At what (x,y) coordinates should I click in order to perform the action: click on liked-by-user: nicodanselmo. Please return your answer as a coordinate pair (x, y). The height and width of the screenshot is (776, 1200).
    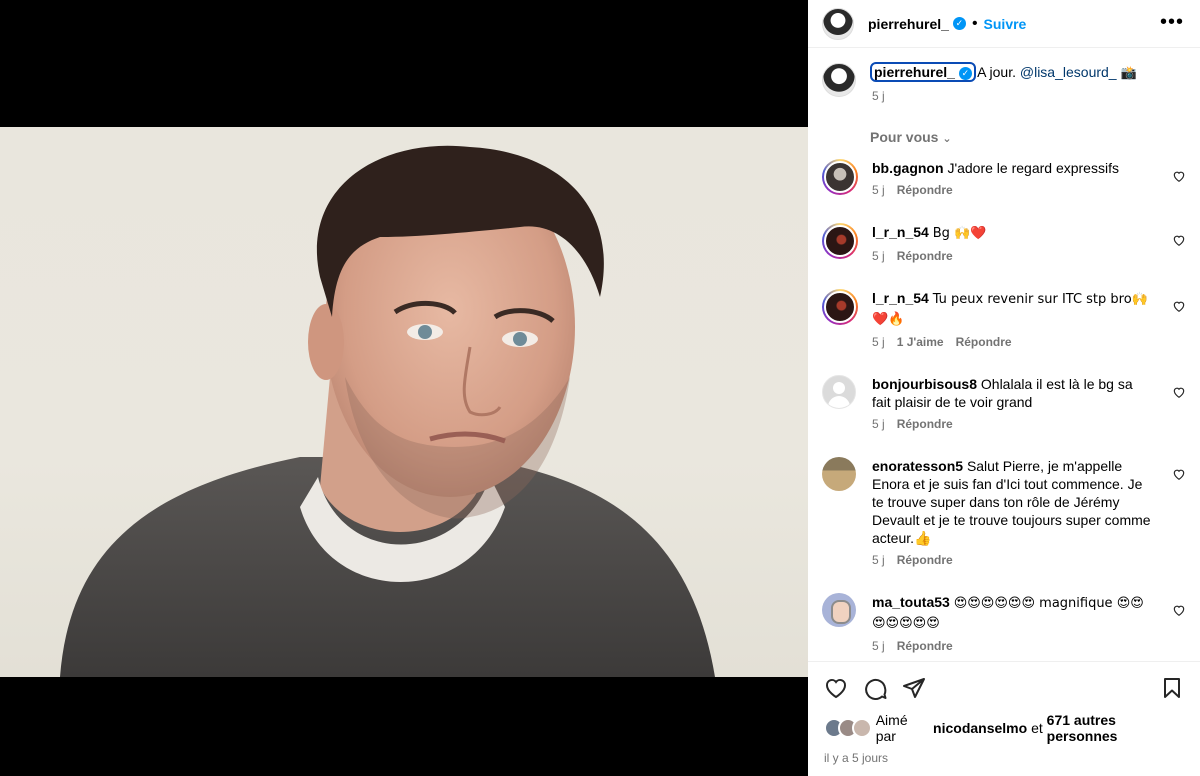
    Looking at the image, I should click on (980, 728).